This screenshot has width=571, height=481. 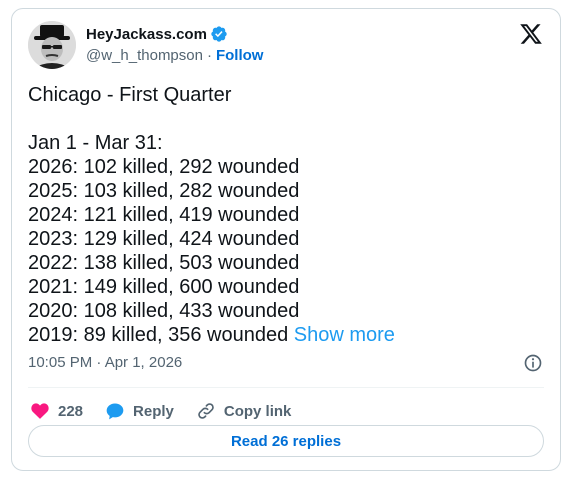 I want to click on handle-row: @w_h_thompson · Follow, so click(x=174, y=55).